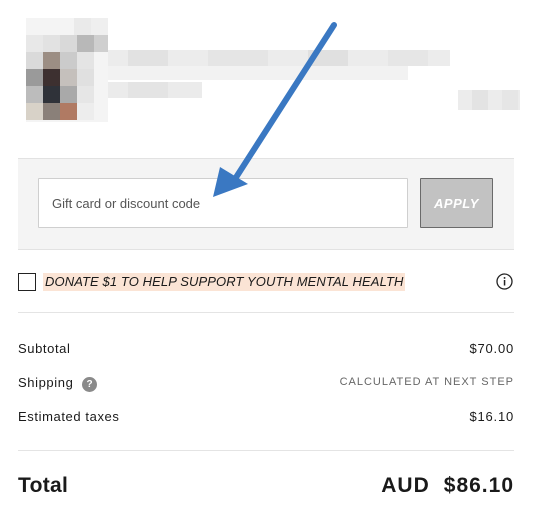 The image size is (533, 529). Describe the element at coordinates (491, 416) in the screenshot. I see `taxes-value: $16.10` at that location.